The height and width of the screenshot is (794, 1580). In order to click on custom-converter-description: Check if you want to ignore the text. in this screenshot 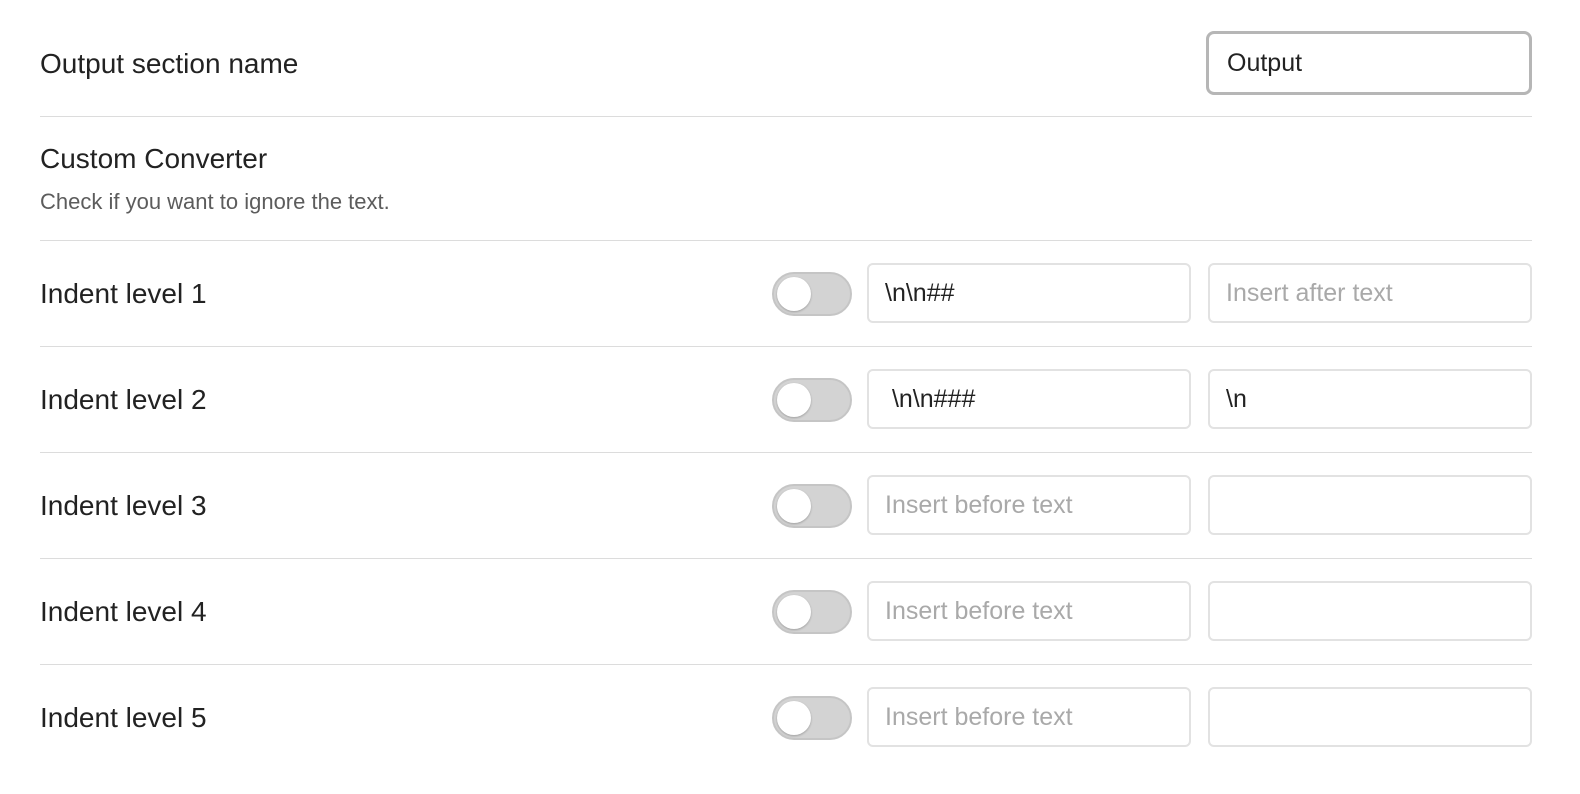, I will do `click(215, 201)`.